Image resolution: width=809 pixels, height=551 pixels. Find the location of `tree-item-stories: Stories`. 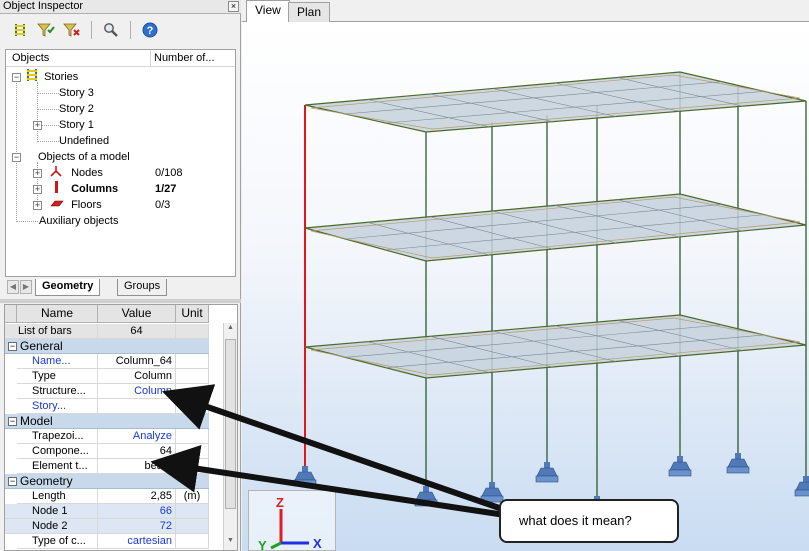

tree-item-stories: Stories is located at coordinates (52, 77).